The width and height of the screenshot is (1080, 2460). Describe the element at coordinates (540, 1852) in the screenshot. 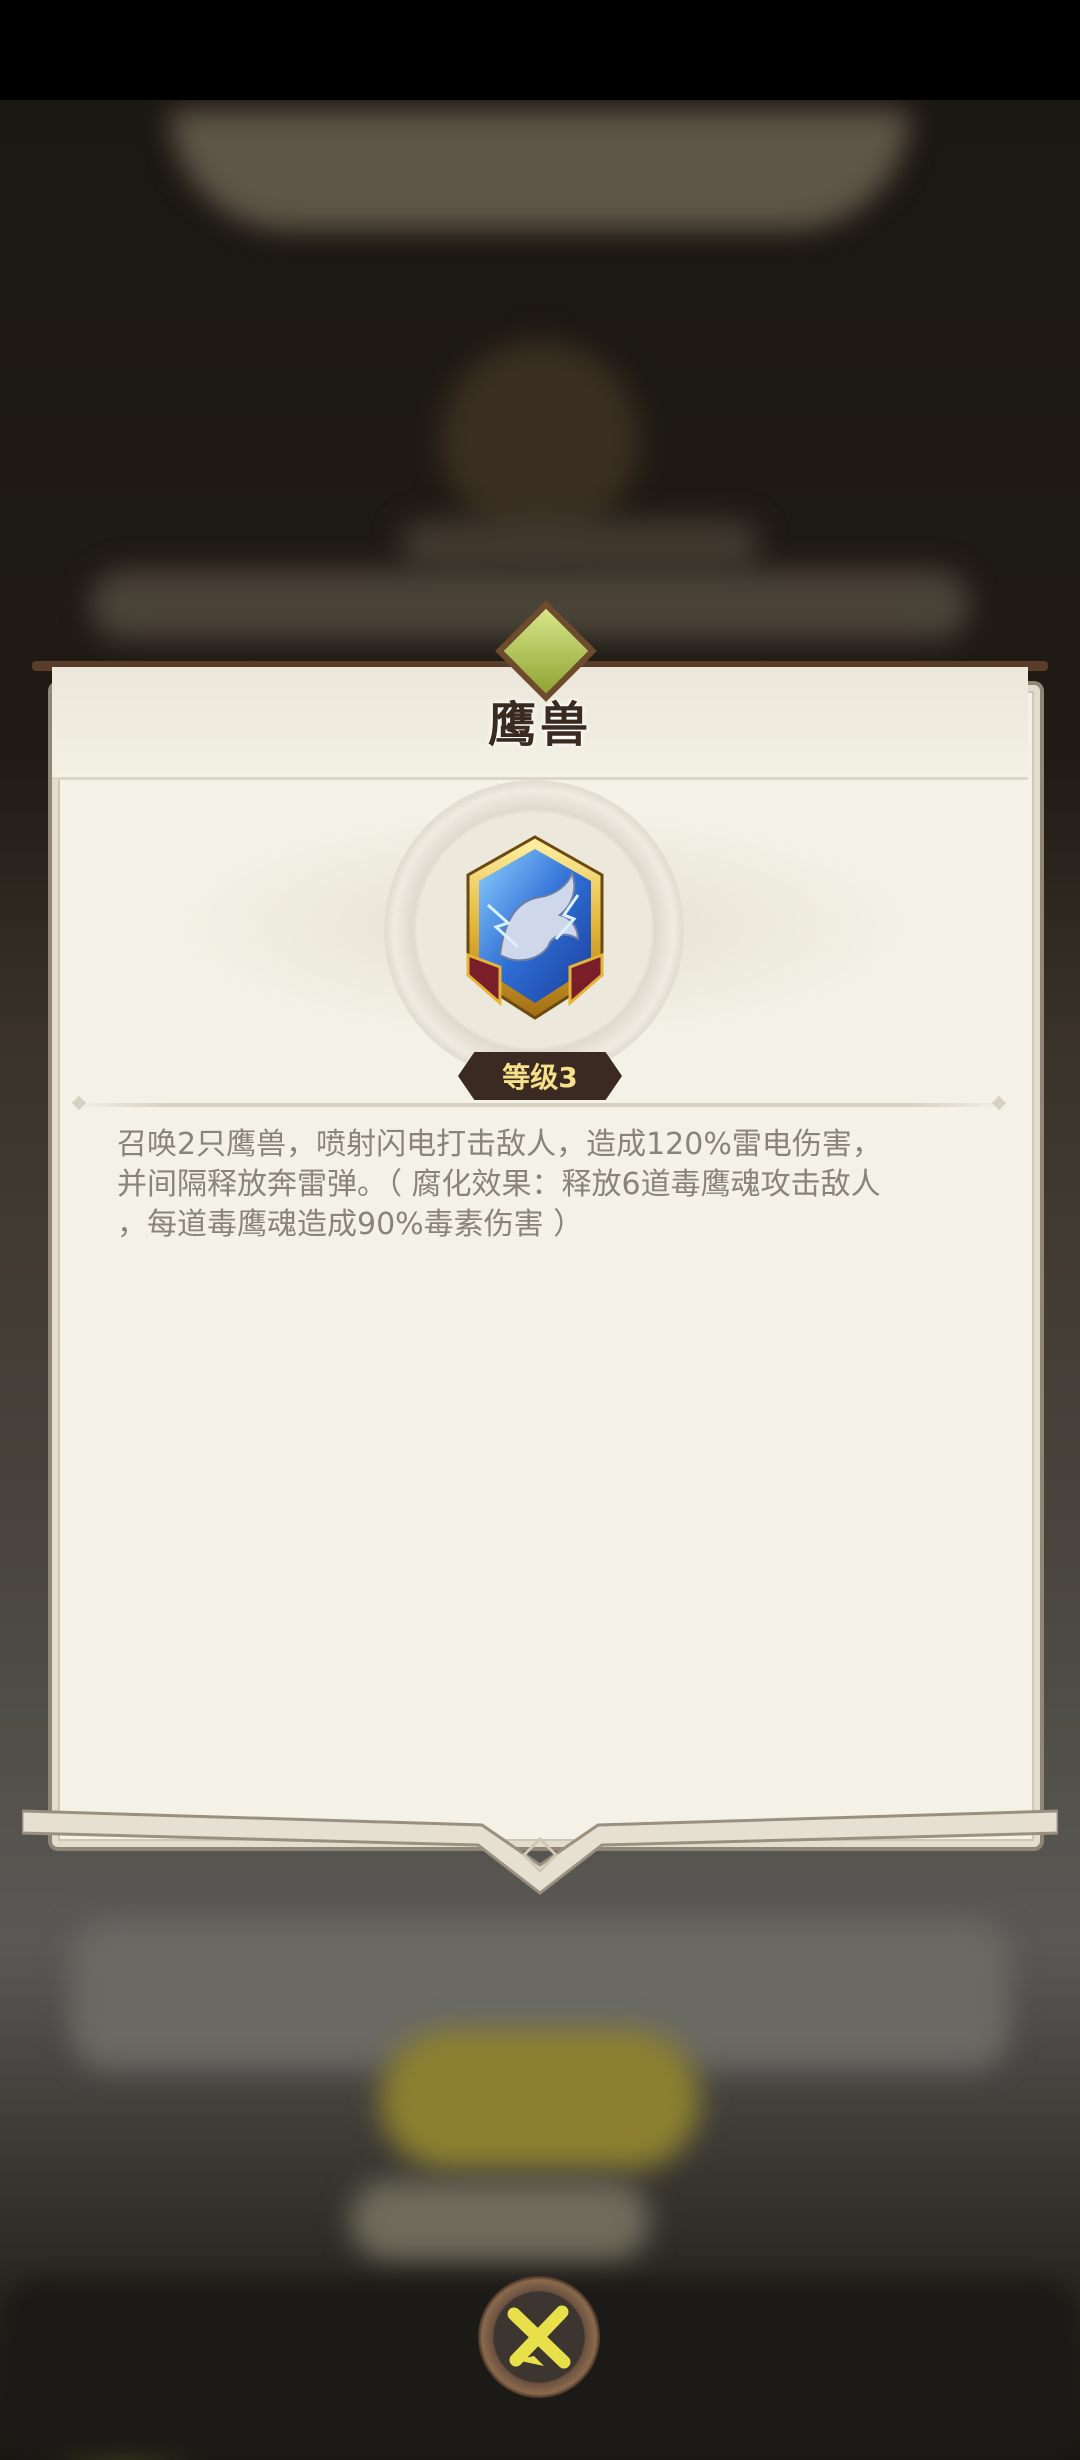

I see `dialog-bottom-edge` at that location.